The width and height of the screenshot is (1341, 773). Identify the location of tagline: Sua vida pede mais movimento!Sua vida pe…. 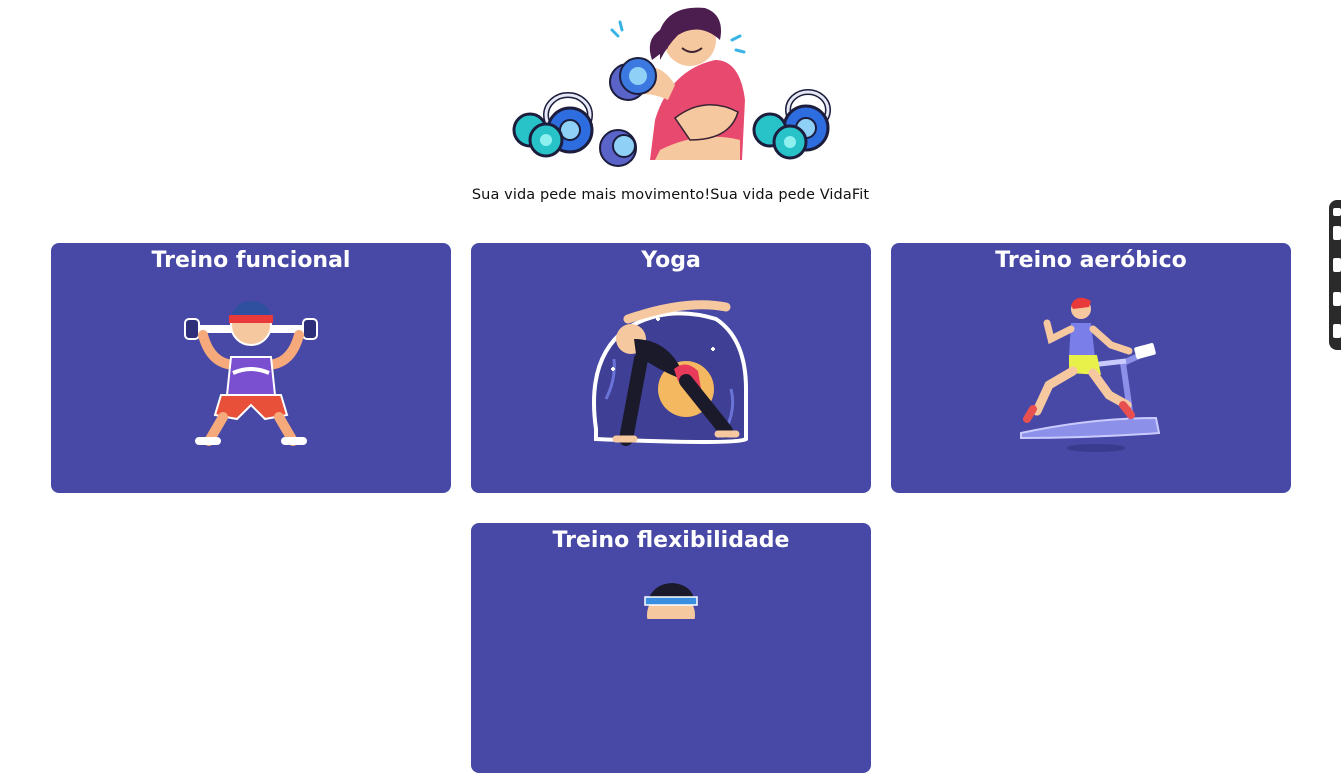
(670, 195).